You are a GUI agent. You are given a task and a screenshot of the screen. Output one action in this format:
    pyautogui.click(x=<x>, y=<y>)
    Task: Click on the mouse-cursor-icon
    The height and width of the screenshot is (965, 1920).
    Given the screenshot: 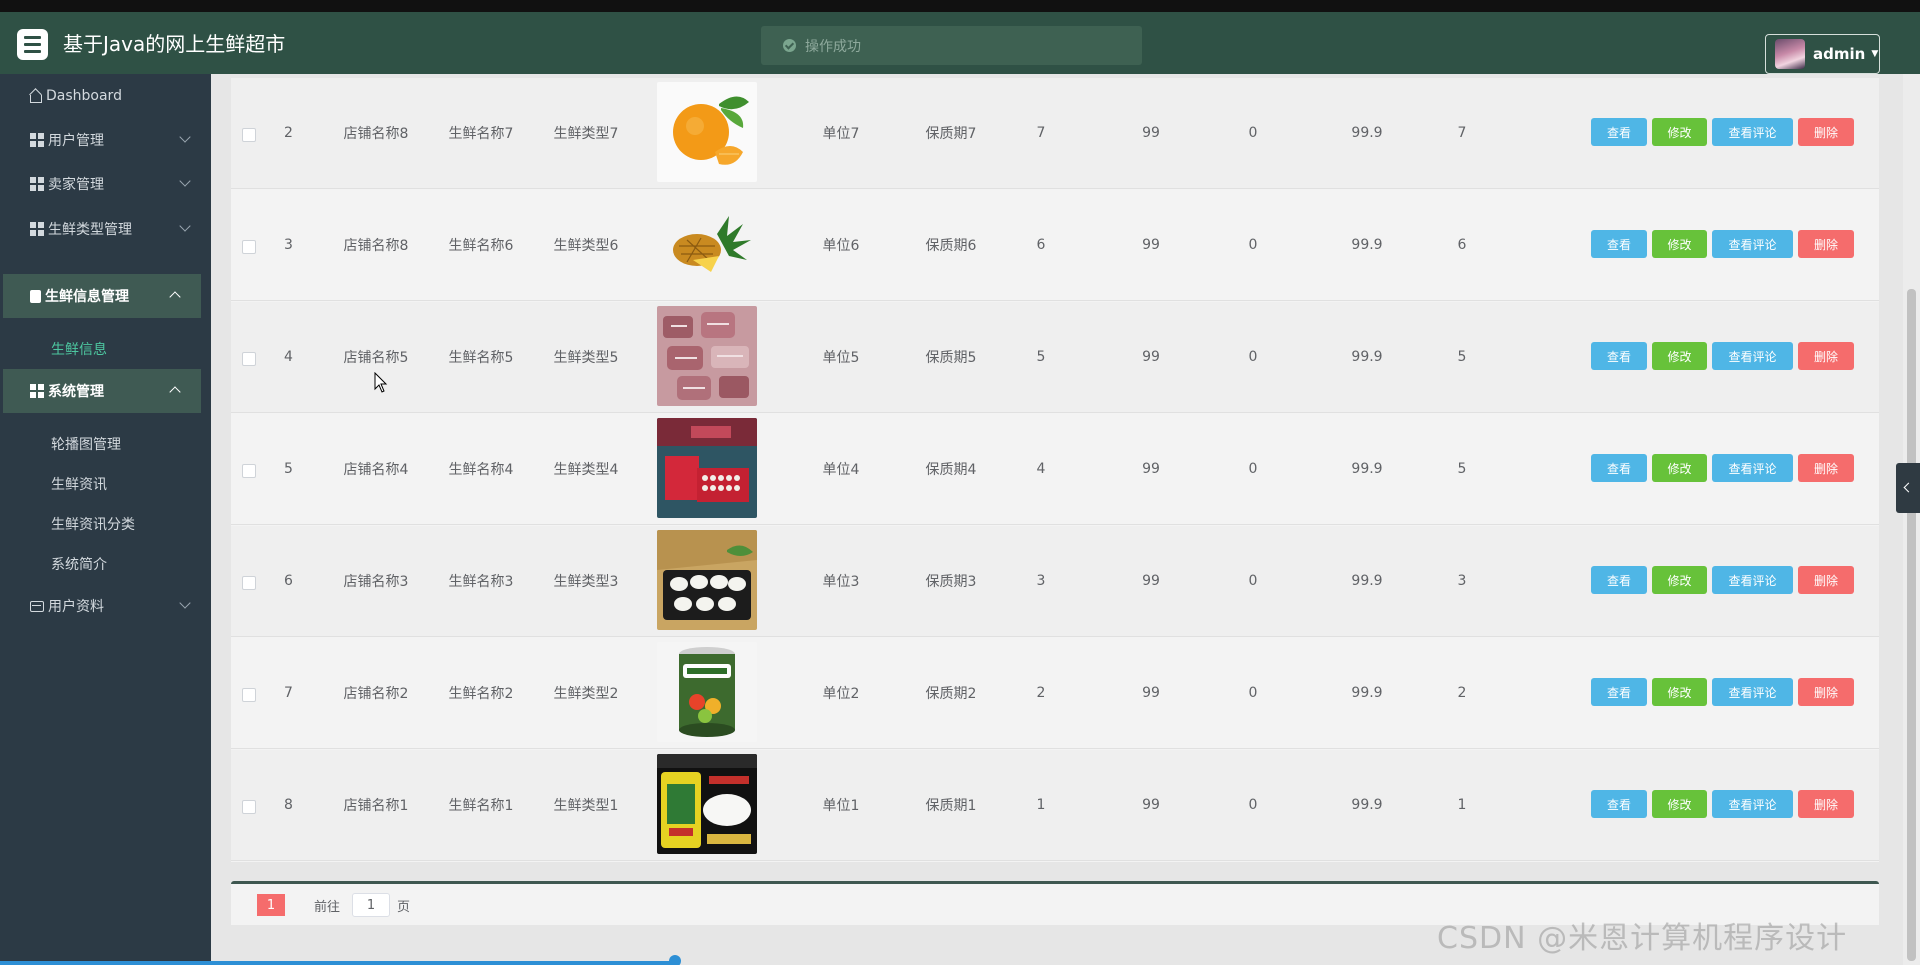 What is the action you would take?
    pyautogui.click(x=381, y=382)
    